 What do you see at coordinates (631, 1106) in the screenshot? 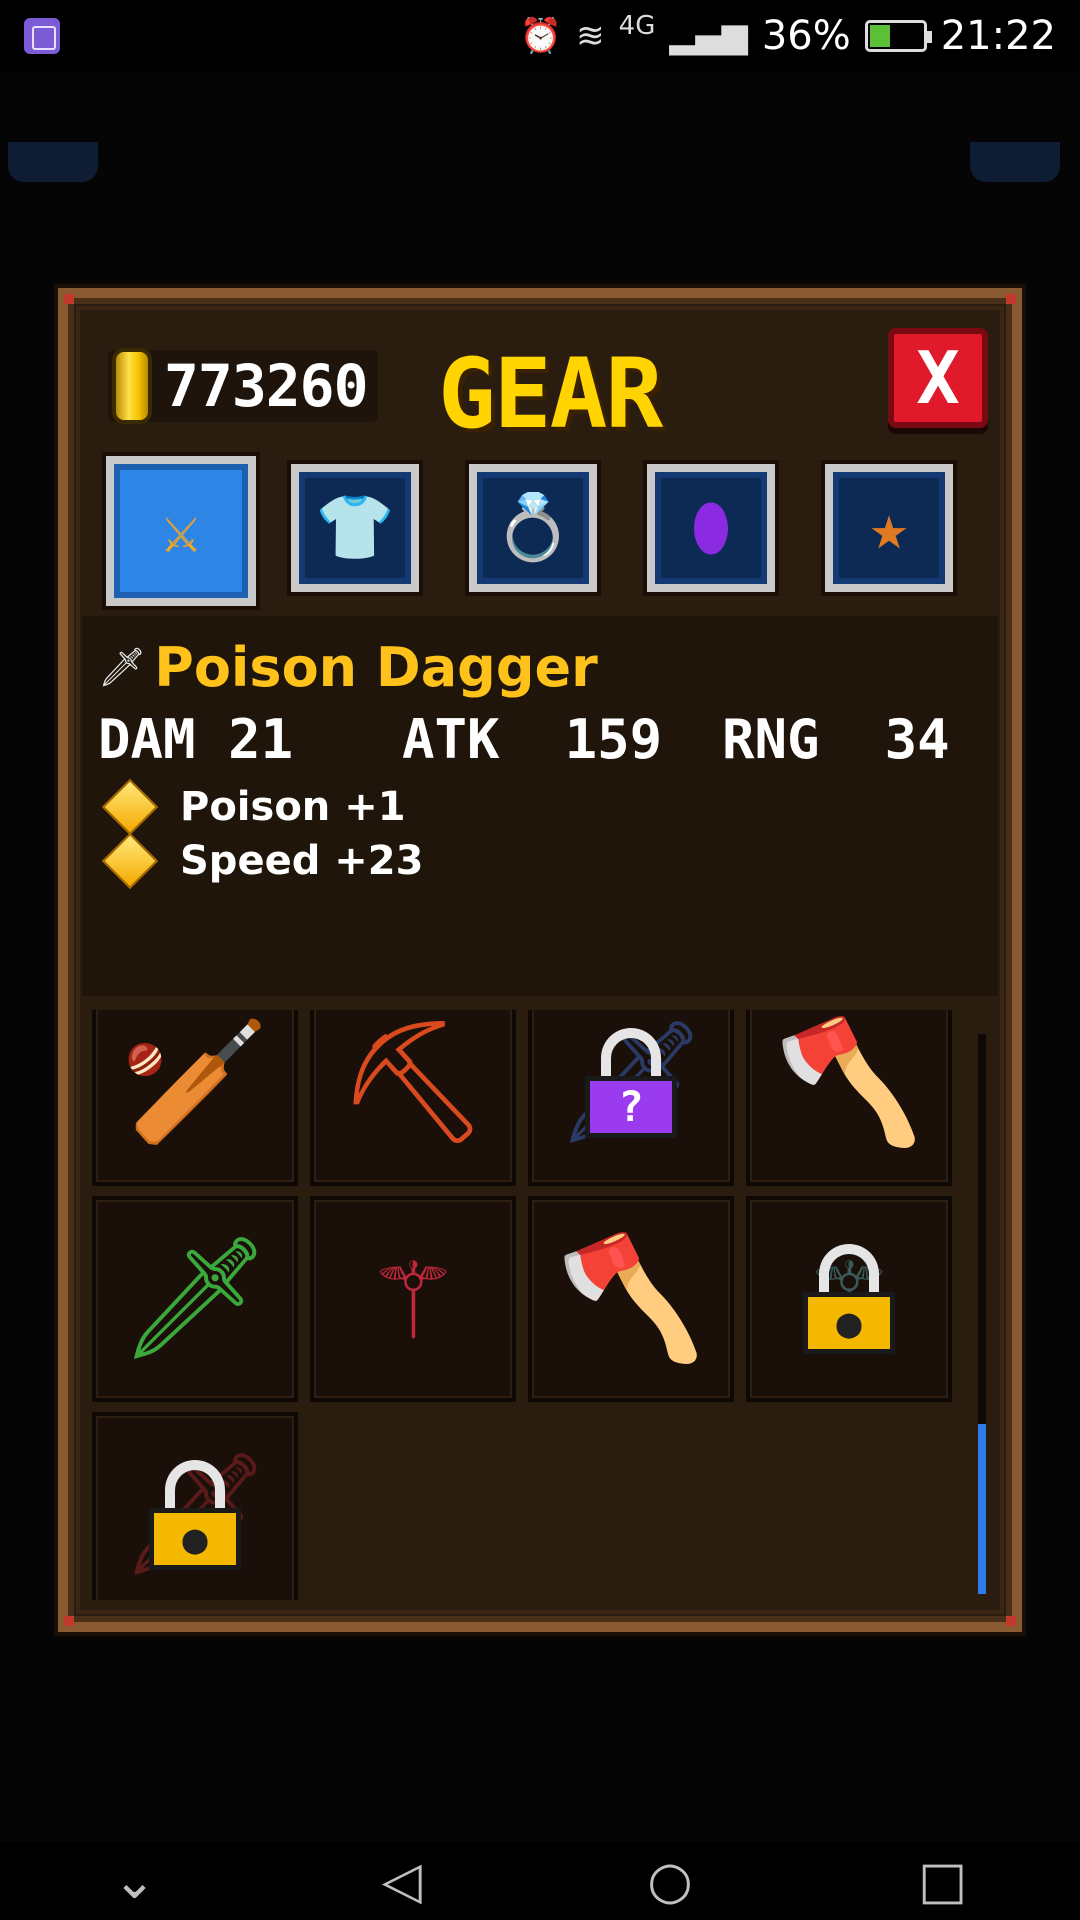
I see `lock-question: ?` at bounding box center [631, 1106].